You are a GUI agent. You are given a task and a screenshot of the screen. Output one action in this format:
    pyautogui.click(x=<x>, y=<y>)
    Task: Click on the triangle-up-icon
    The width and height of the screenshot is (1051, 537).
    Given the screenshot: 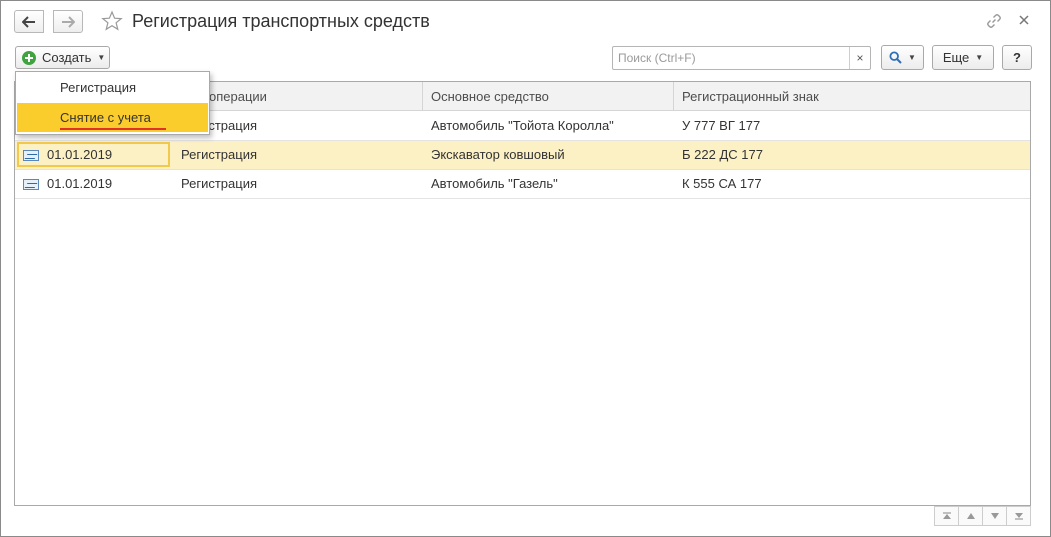 What is the action you would take?
    pyautogui.click(x=970, y=516)
    